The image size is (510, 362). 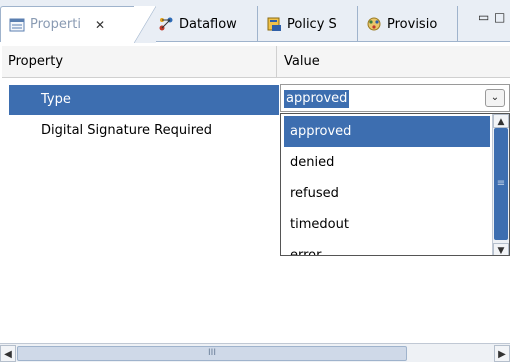 What do you see at coordinates (483, 17) in the screenshot?
I see `minimize-icon: ▭` at bounding box center [483, 17].